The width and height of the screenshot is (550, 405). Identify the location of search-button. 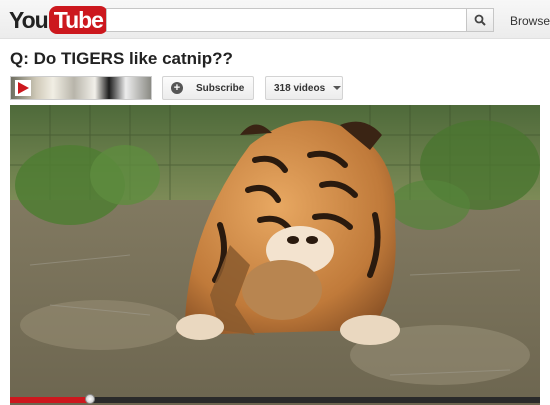
(480, 20).